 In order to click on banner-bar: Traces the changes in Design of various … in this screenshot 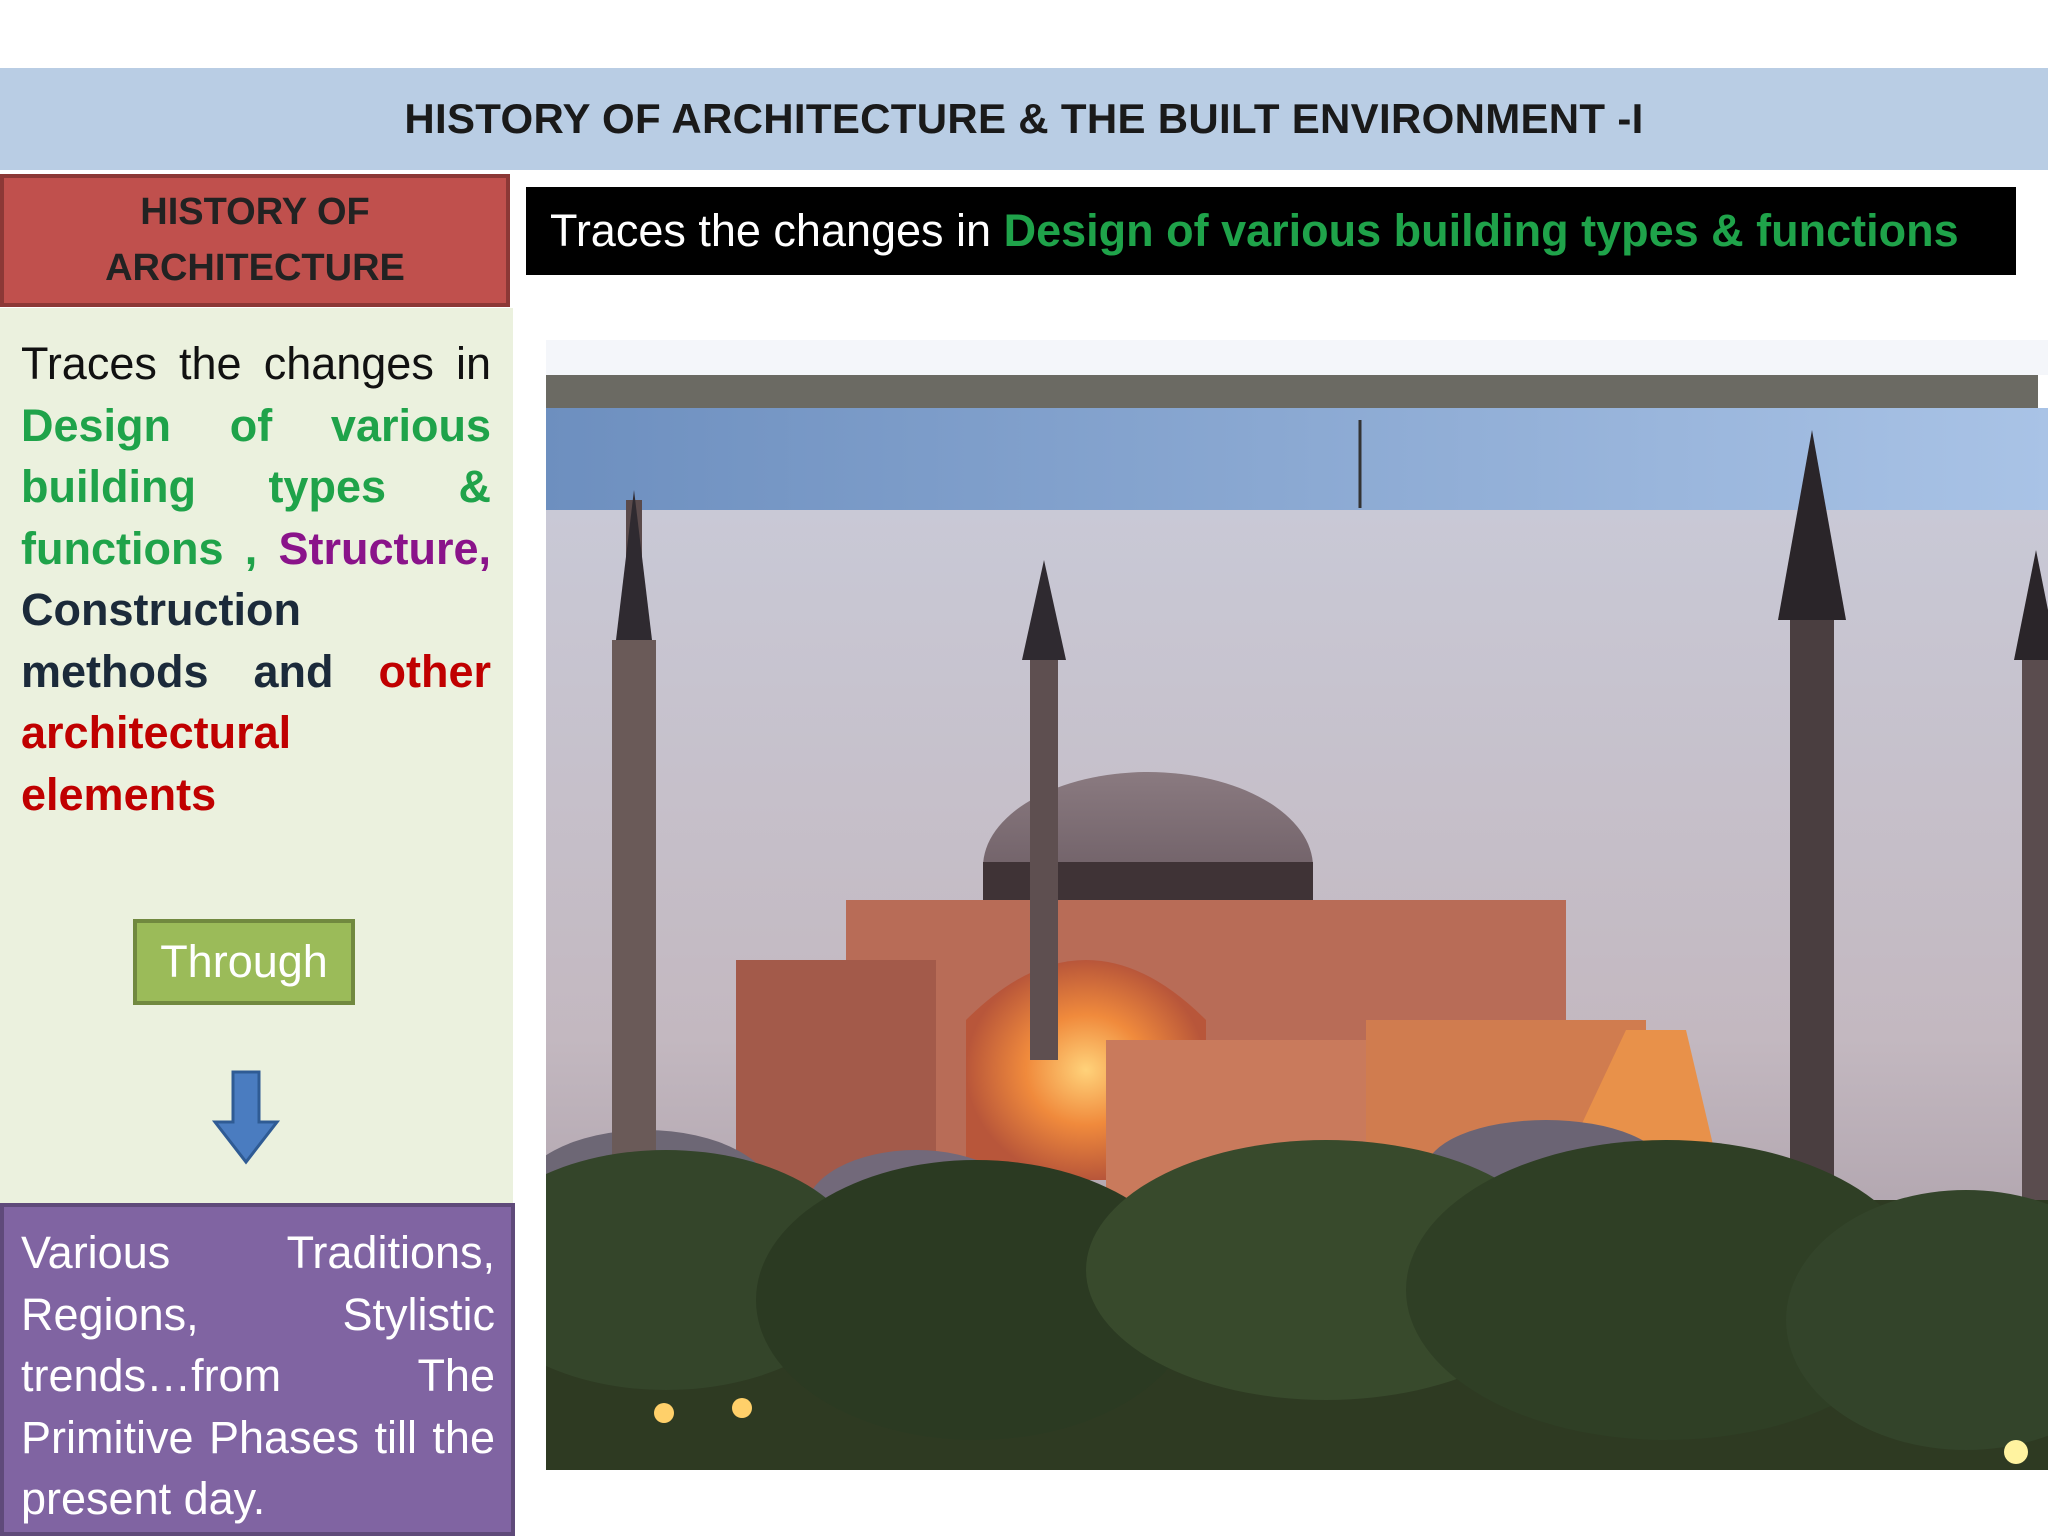, I will do `click(1271, 231)`.